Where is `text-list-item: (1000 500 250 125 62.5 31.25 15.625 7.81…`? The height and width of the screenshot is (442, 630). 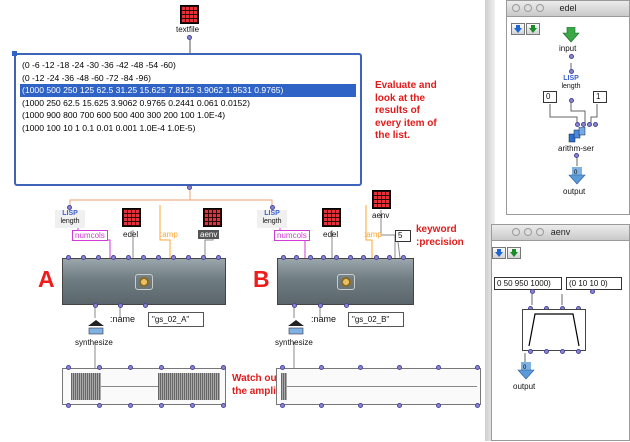 text-list-item: (1000 500 250 125 62.5 31.25 15.625 7.81… is located at coordinates (188, 90).